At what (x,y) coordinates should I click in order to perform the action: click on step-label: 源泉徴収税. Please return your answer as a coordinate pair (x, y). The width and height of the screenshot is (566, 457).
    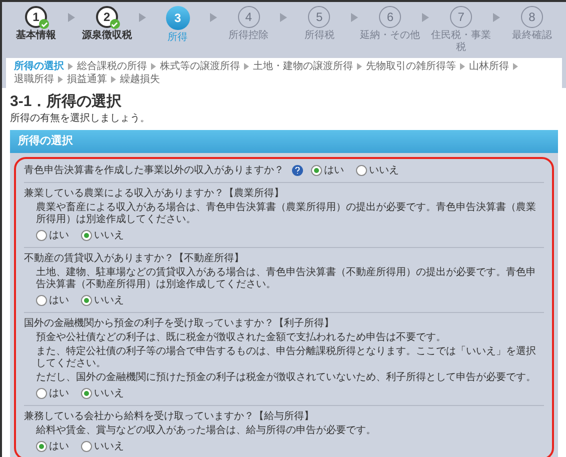
    Looking at the image, I should click on (107, 36).